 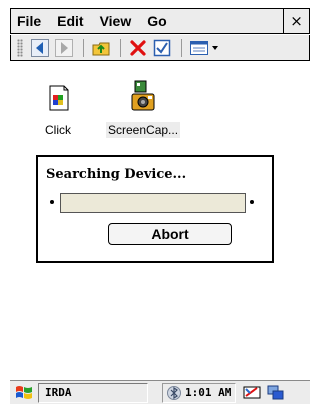 I want to click on close-button: ×, so click(x=296, y=21).